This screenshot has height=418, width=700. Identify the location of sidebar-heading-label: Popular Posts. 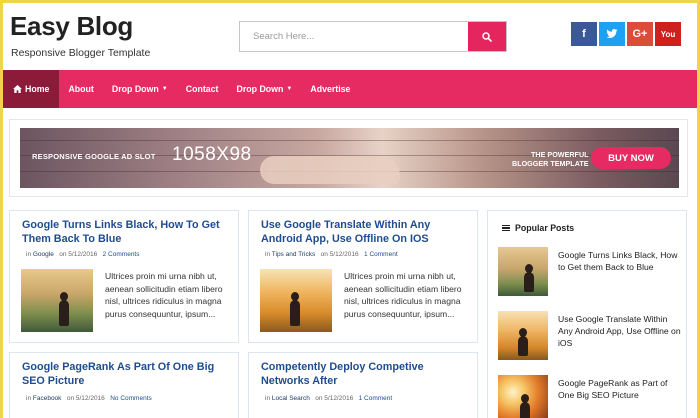
(545, 228).